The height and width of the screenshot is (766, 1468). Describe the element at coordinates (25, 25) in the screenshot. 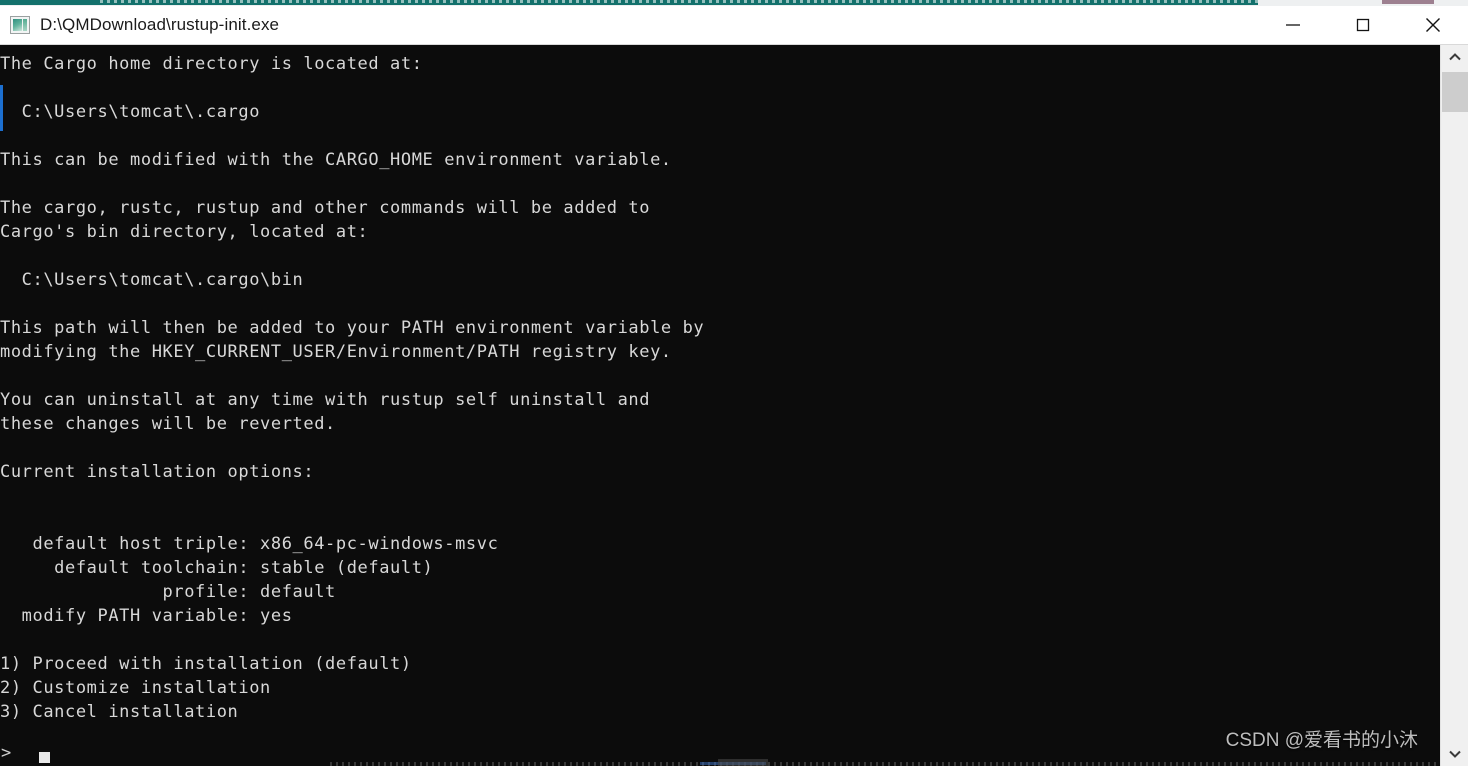

I see `app-icon-shape-right` at that location.